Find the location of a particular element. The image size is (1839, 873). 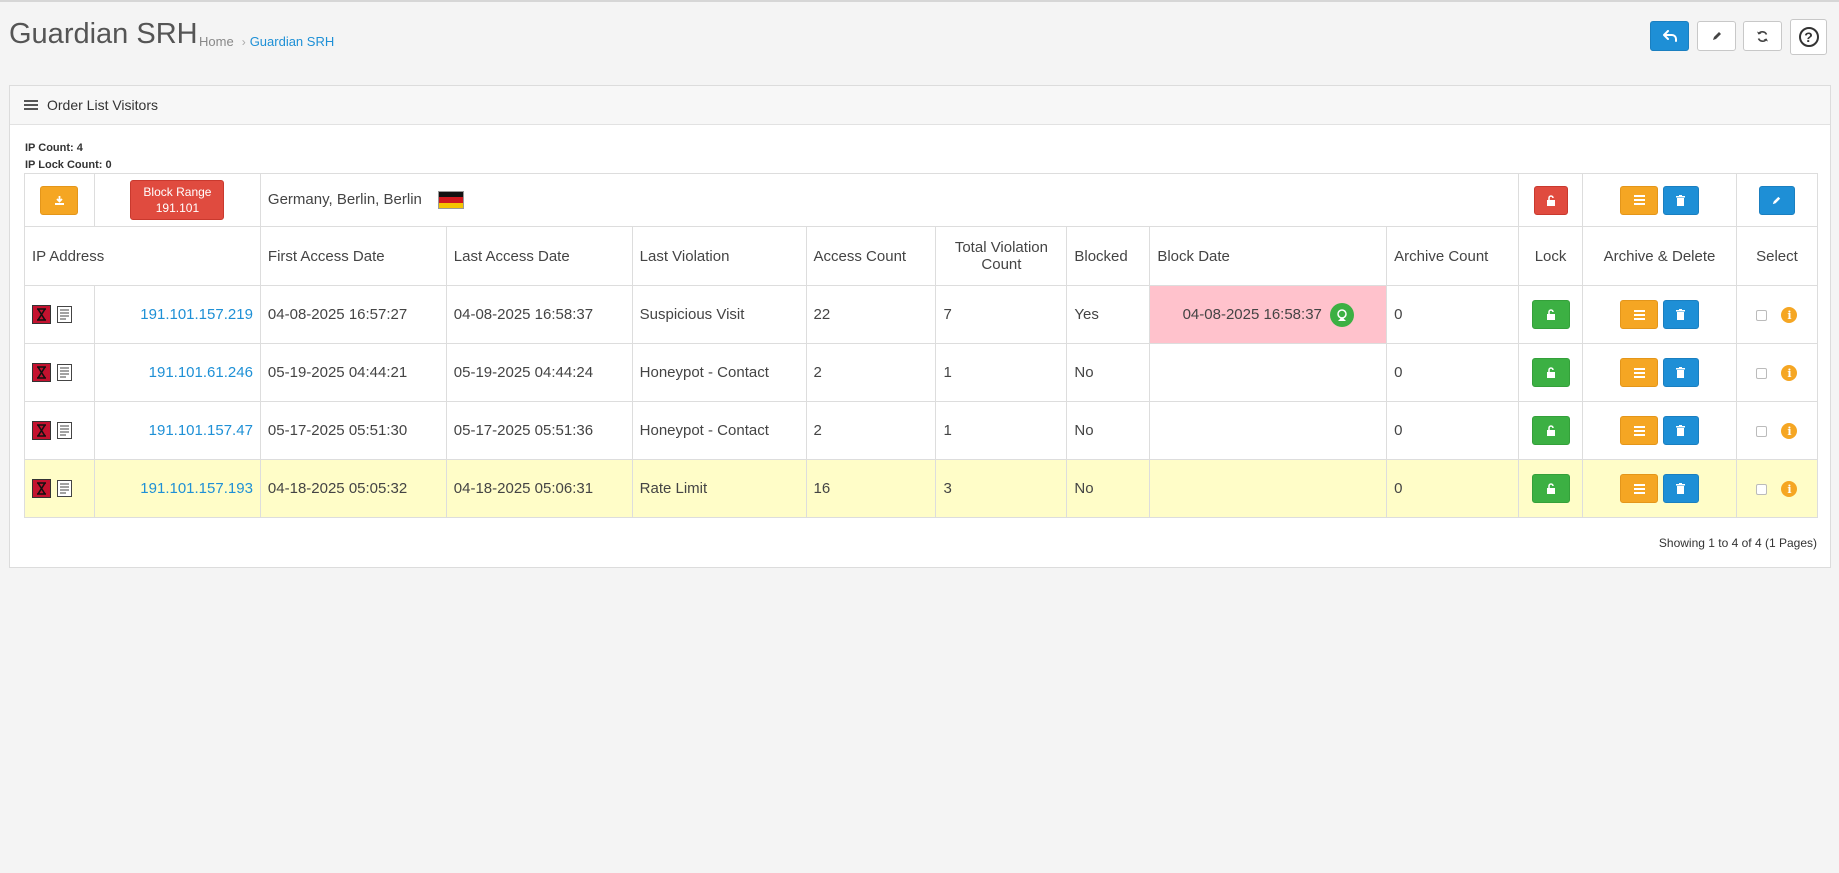

refresh-button is located at coordinates (1762, 36).